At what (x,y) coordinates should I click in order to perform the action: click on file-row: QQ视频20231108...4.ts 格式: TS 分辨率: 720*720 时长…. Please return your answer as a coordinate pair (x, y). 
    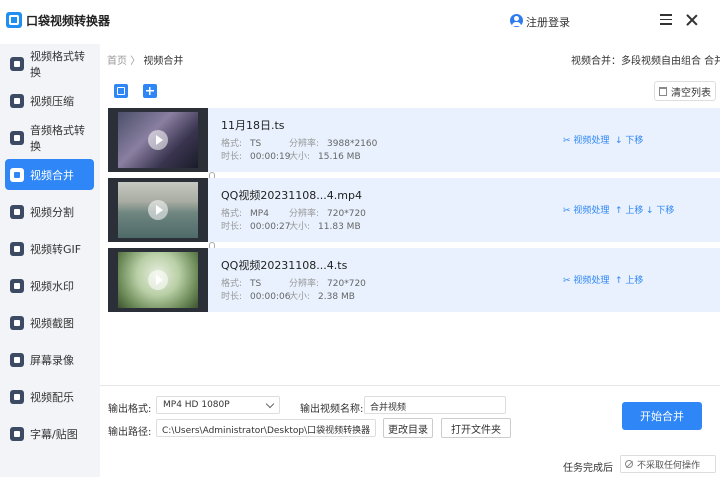
    Looking at the image, I should click on (414, 280).